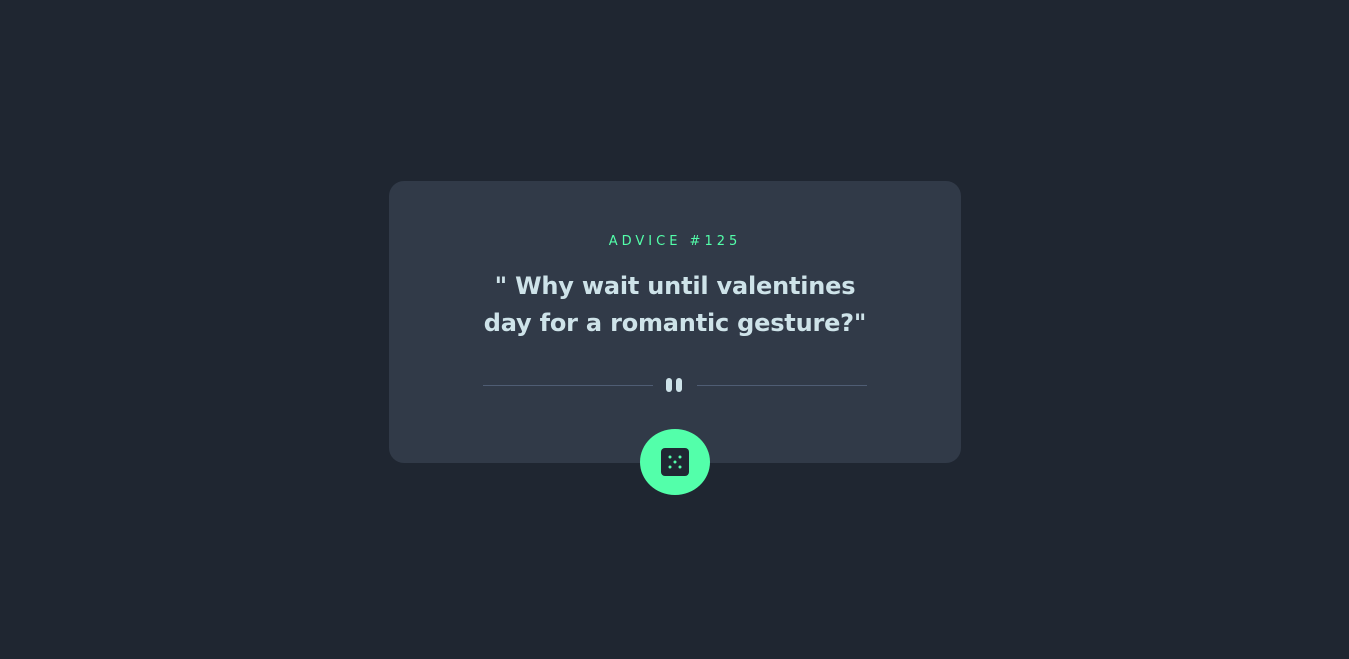 Image resolution: width=1349 pixels, height=659 pixels. What do you see at coordinates (675, 241) in the screenshot?
I see `advice-id-label: ADVICE #125` at bounding box center [675, 241].